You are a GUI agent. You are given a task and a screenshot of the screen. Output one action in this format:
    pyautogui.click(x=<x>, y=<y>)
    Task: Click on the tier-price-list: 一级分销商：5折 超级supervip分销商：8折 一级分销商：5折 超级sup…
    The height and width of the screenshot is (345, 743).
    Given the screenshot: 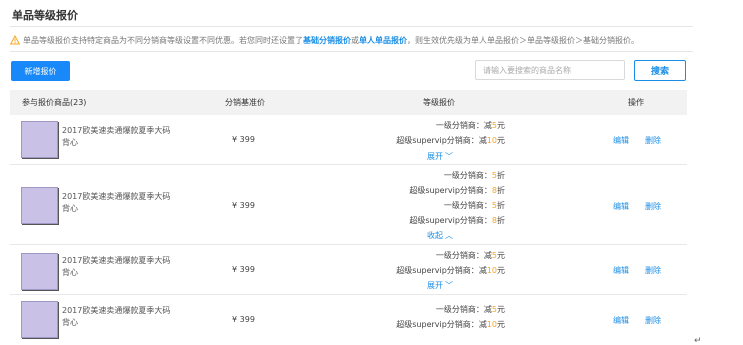 What is the action you would take?
    pyautogui.click(x=420, y=198)
    